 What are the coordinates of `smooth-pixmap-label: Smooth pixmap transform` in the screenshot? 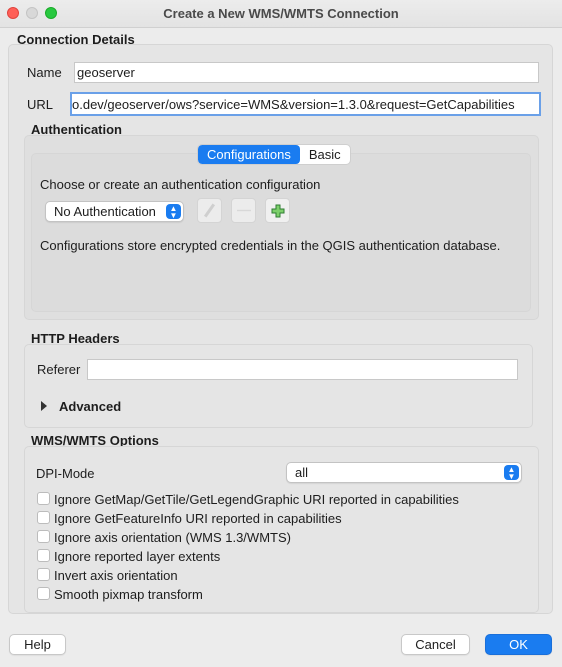 It's located at (128, 594).